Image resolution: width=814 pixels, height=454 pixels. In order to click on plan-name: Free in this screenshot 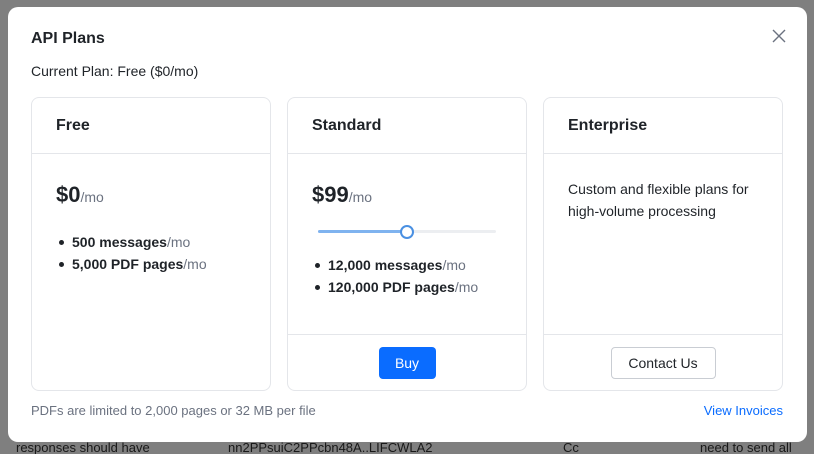, I will do `click(151, 126)`.